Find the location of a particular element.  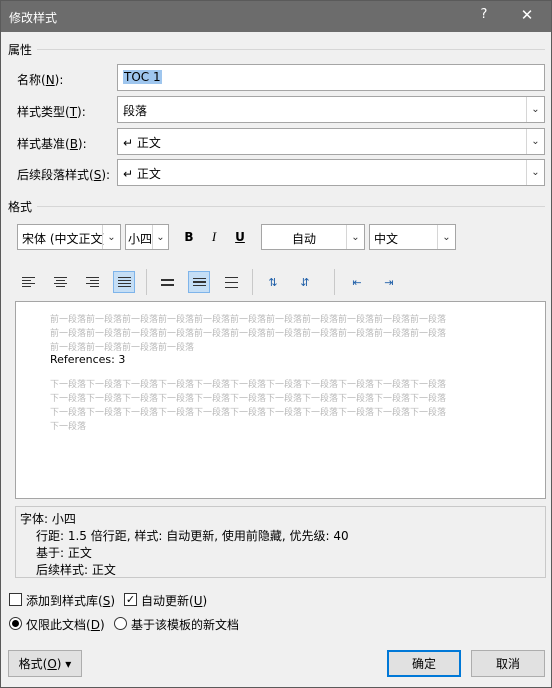

justify-icon is located at coordinates (124, 282).